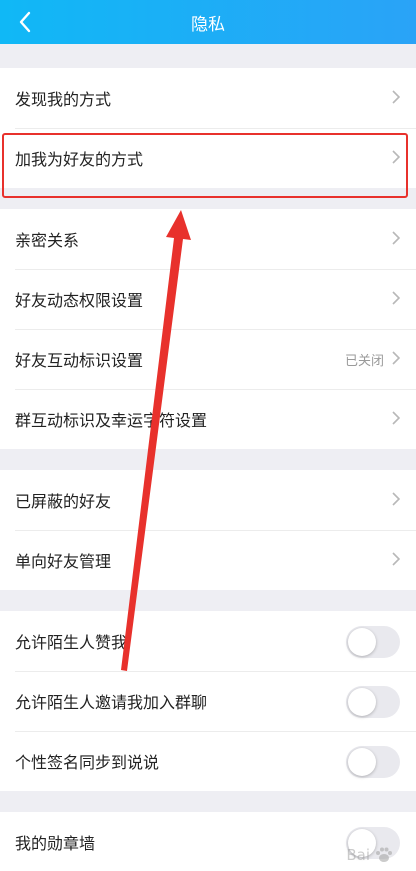 The height and width of the screenshot is (871, 416). I want to click on setting-row-signature-sync: 个性签名同步到说说, so click(208, 761).